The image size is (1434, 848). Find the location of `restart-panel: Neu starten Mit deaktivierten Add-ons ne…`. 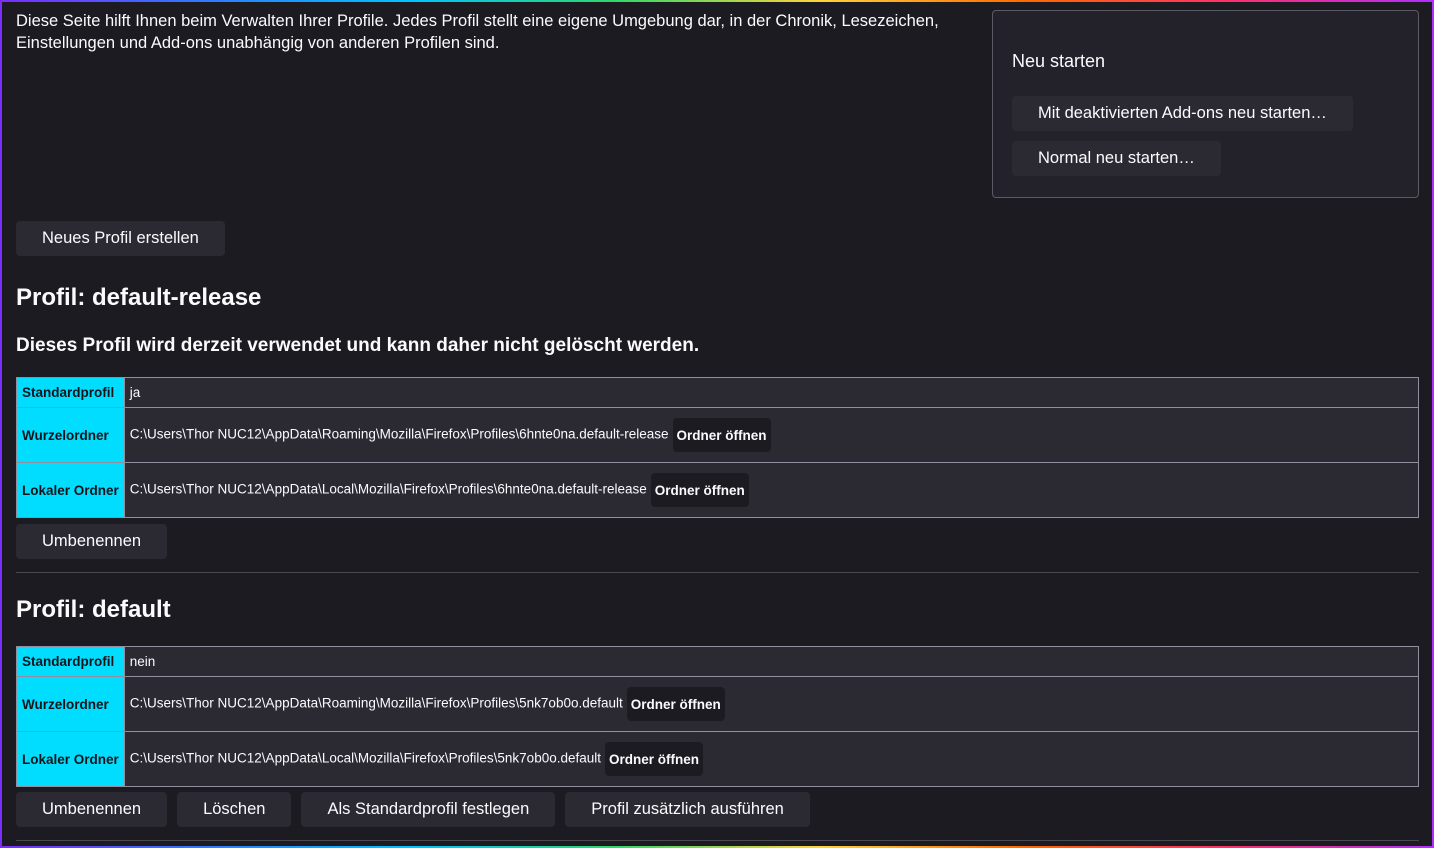

restart-panel: Neu starten Mit deaktivierten Add-ons ne… is located at coordinates (1205, 104).